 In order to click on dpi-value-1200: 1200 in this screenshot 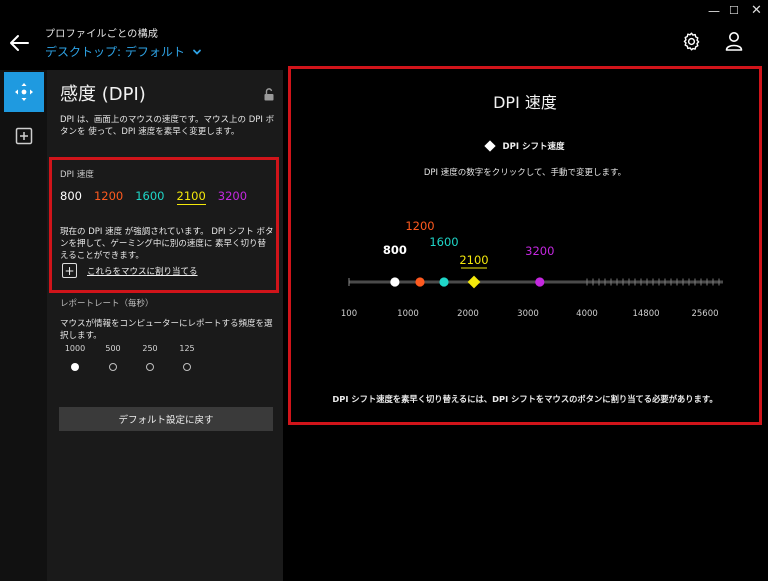, I will do `click(108, 196)`.